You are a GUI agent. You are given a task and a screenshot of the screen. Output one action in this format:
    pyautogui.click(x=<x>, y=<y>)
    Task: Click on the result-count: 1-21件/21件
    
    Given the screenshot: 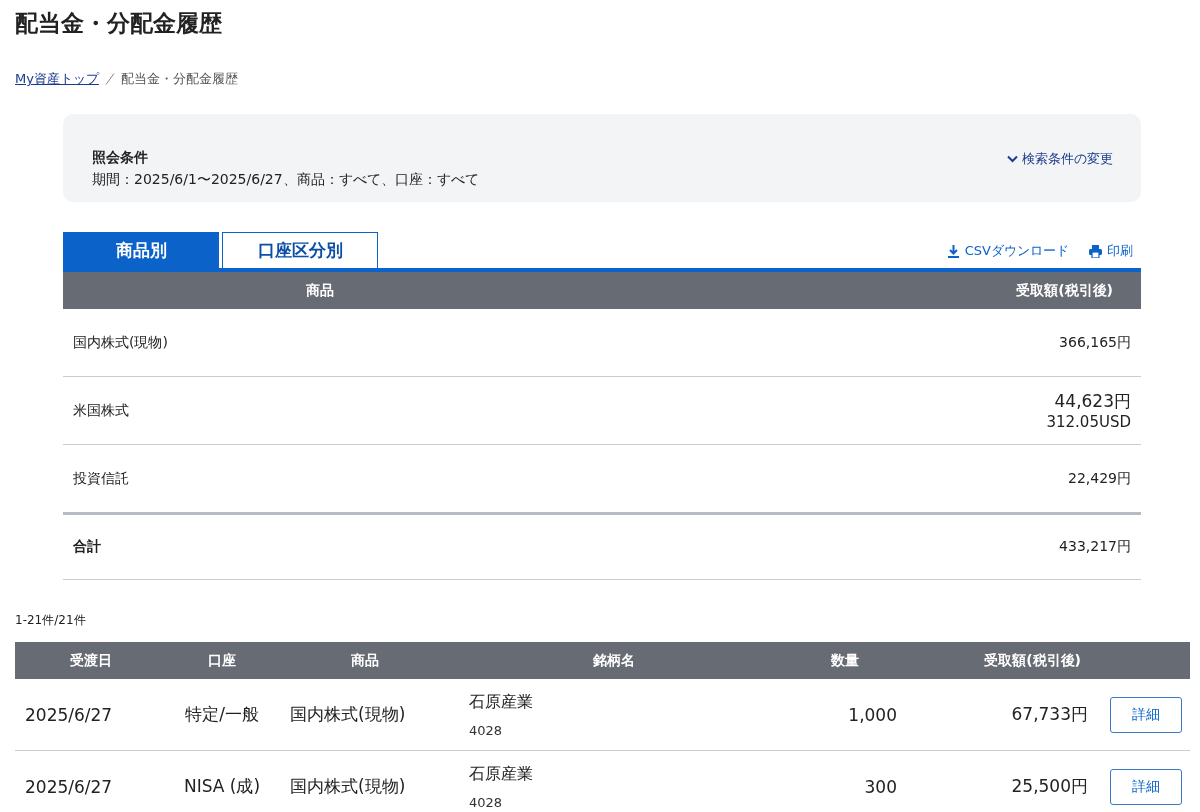 What is the action you would take?
    pyautogui.click(x=51, y=620)
    